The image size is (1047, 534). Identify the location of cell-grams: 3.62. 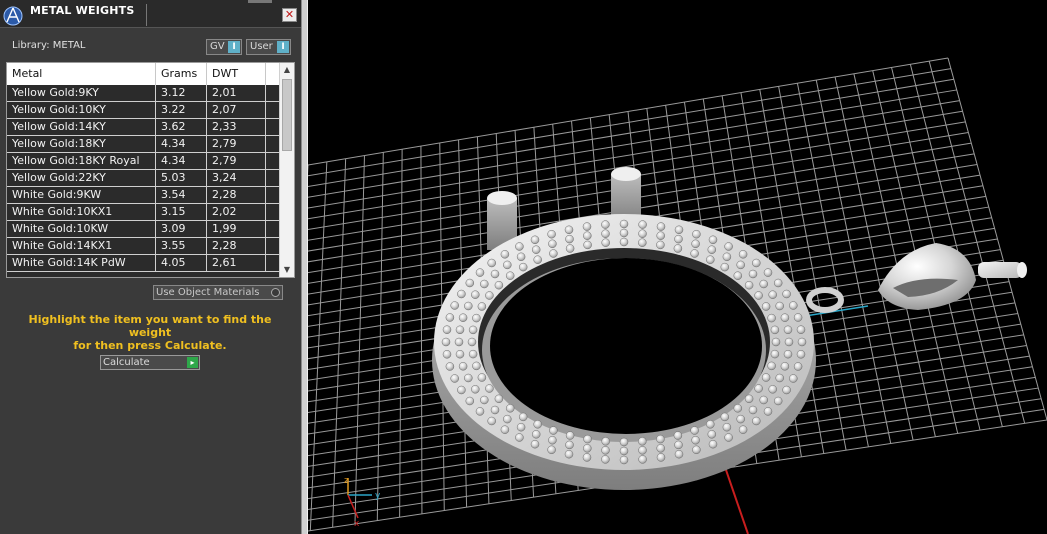
(181, 127).